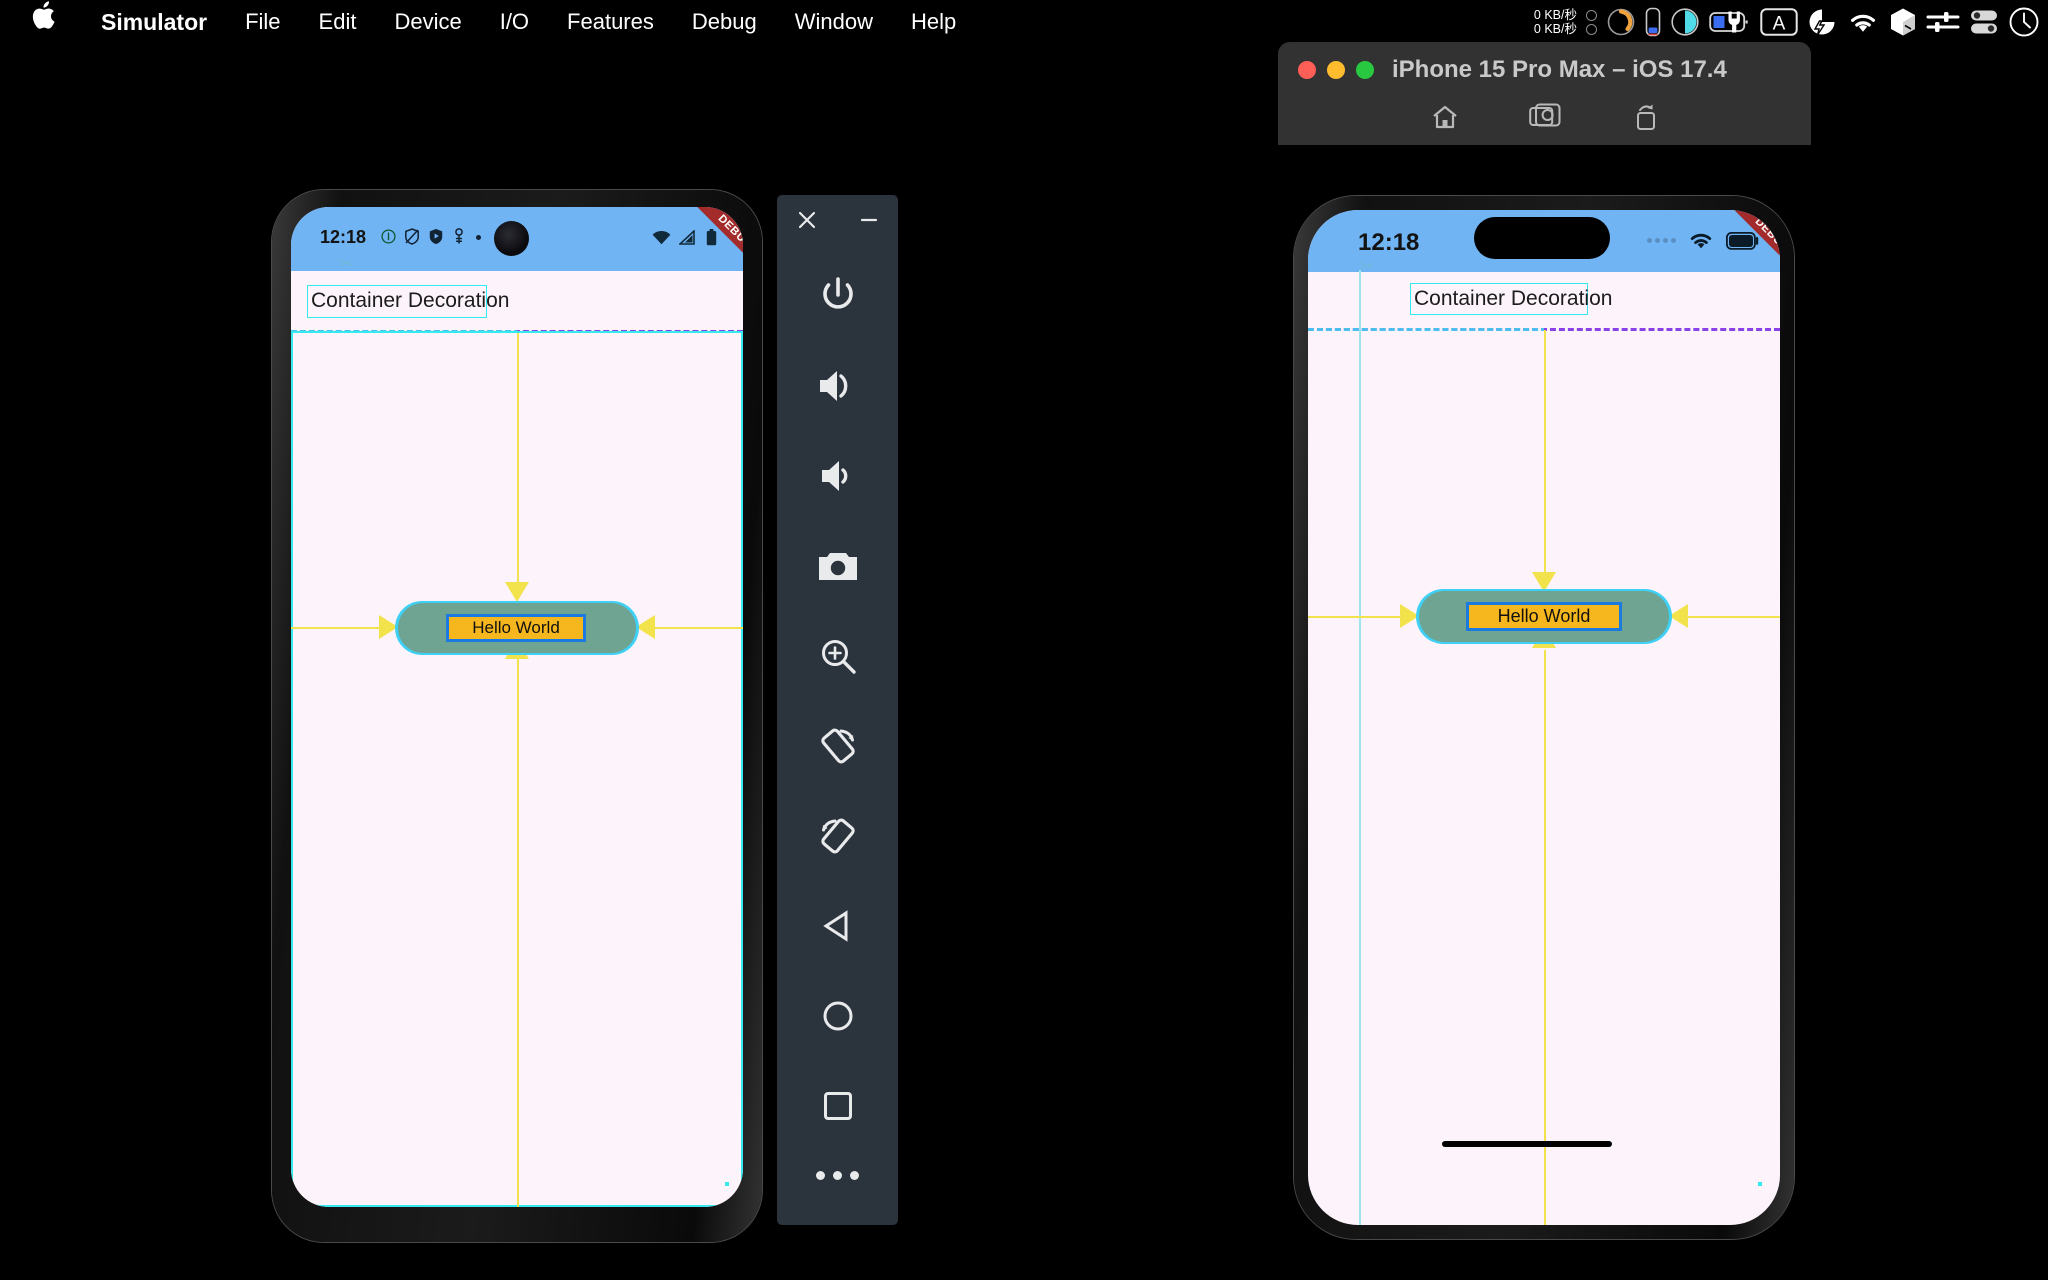  What do you see at coordinates (933, 22) in the screenshot?
I see `menu-item-help: Help` at bounding box center [933, 22].